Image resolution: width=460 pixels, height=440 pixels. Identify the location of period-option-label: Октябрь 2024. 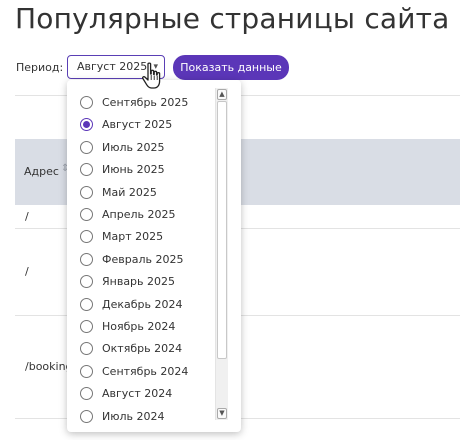
(142, 348).